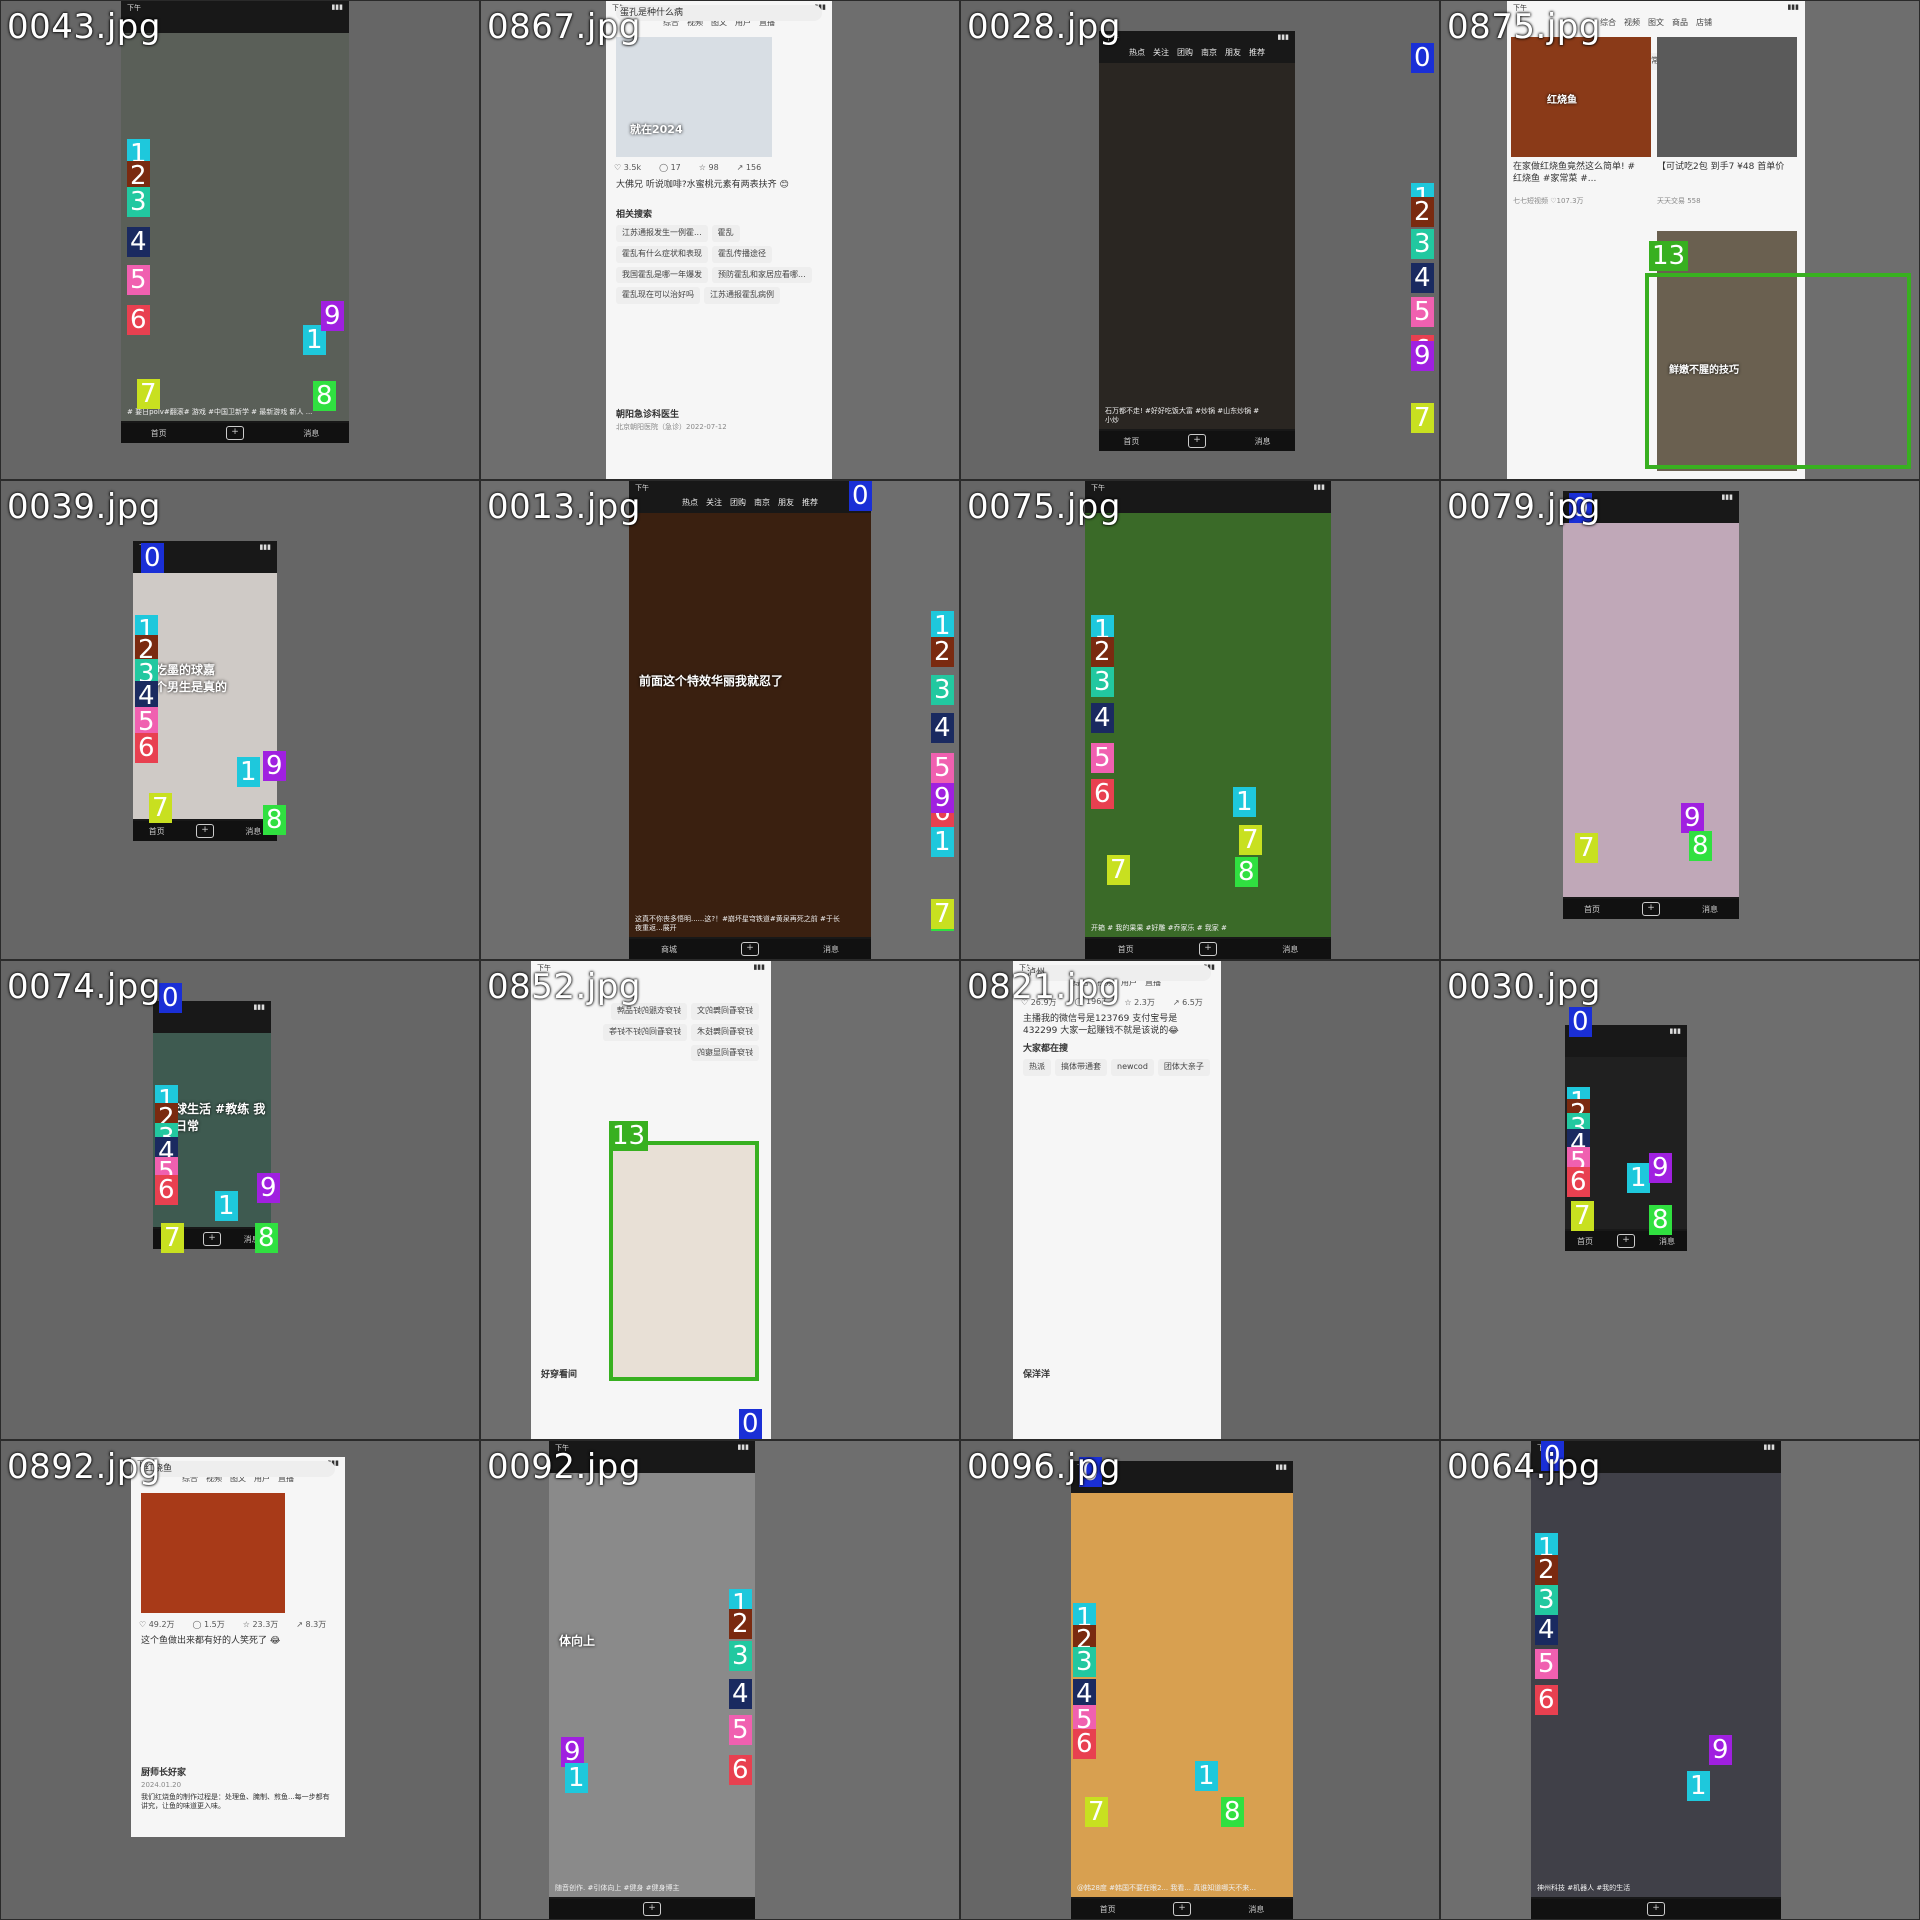  Describe the element at coordinates (658, 296) in the screenshot. I see `related-search-chip: 霍乱现在可以治好吗` at that location.